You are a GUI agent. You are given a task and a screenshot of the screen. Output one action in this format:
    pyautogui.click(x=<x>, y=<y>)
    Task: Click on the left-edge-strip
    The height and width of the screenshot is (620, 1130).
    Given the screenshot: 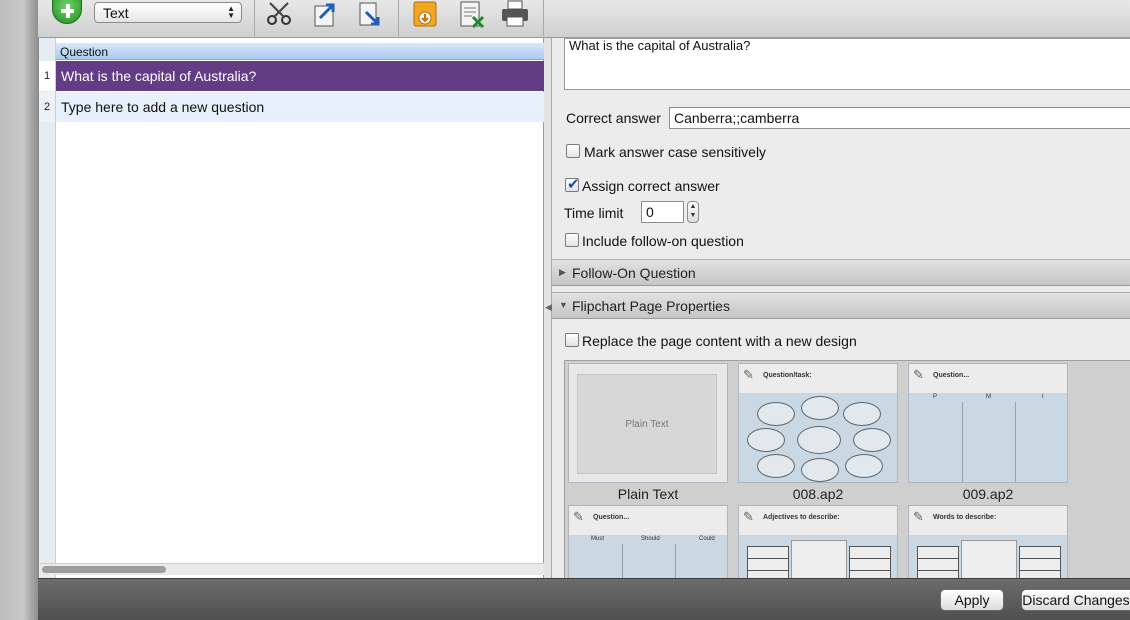 What is the action you would take?
    pyautogui.click(x=19, y=310)
    